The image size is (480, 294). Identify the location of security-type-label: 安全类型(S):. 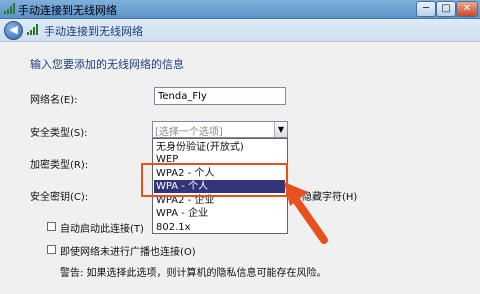
(59, 133).